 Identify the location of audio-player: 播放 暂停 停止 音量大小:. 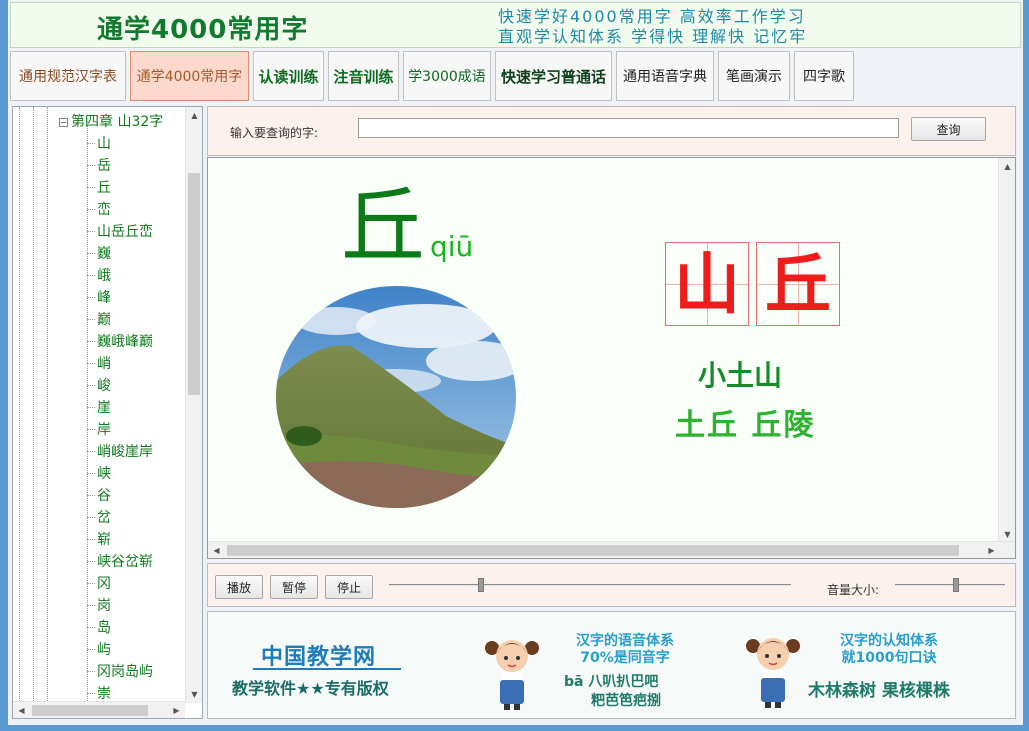
(611, 585).